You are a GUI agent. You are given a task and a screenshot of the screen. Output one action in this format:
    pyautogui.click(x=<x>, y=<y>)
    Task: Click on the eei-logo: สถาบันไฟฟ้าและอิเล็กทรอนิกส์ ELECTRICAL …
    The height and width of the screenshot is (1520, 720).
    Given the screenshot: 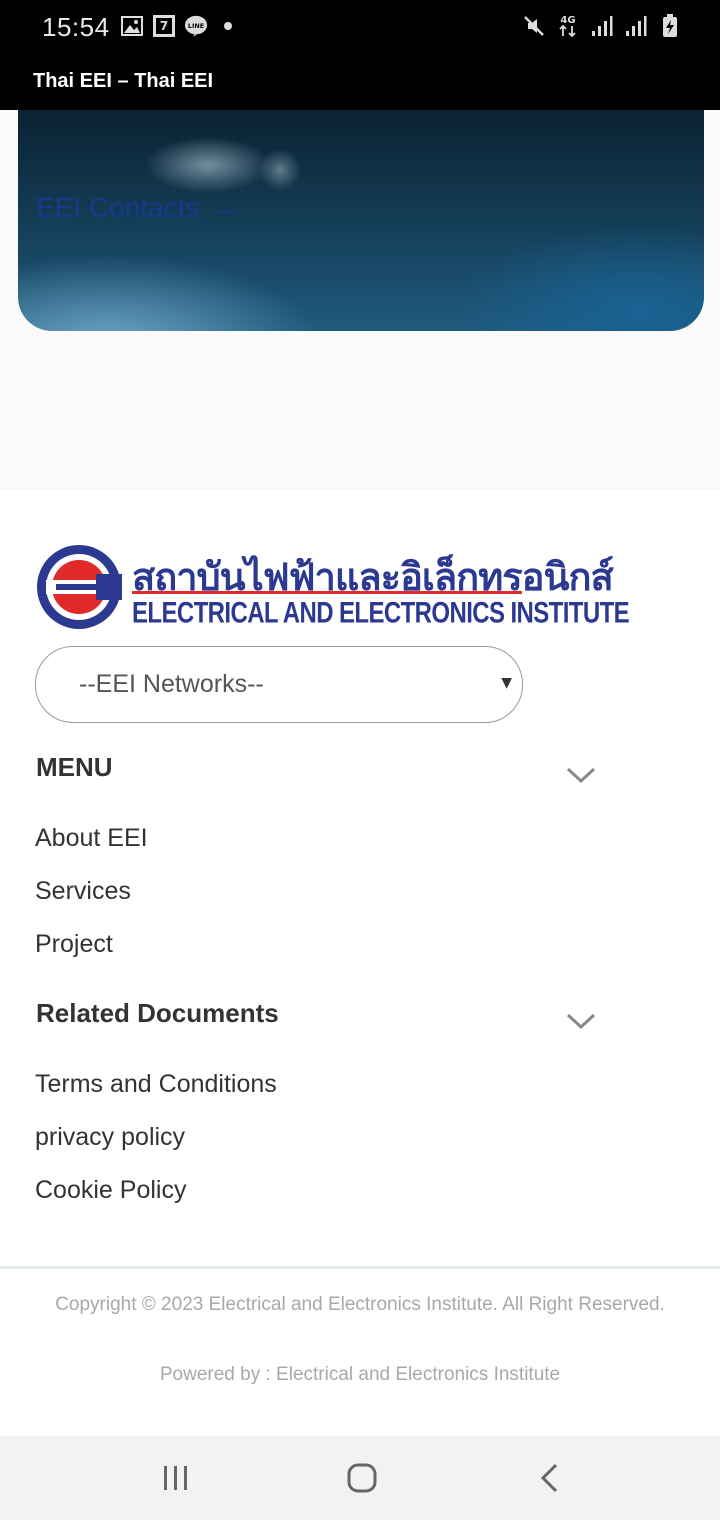 What is the action you would take?
    pyautogui.click(x=333, y=588)
    